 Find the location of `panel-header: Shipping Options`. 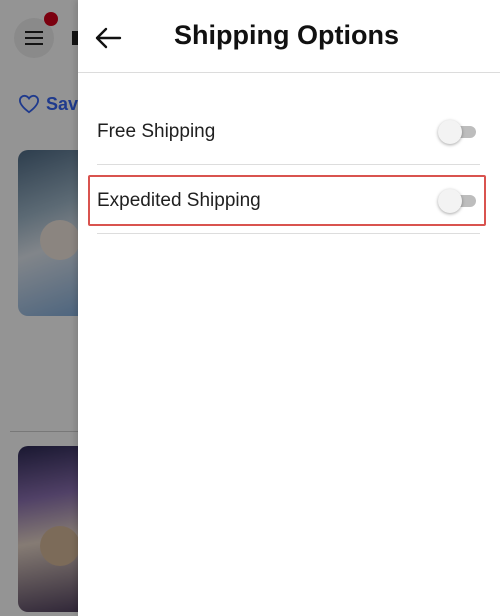

panel-header: Shipping Options is located at coordinates (289, 36).